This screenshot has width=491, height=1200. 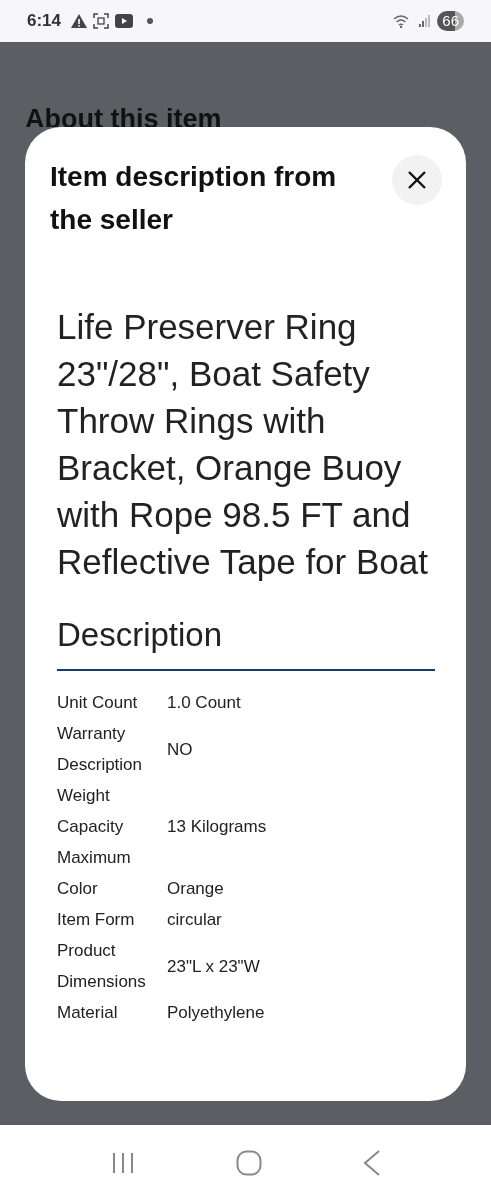 What do you see at coordinates (124, 21) in the screenshot?
I see `video-icon` at bounding box center [124, 21].